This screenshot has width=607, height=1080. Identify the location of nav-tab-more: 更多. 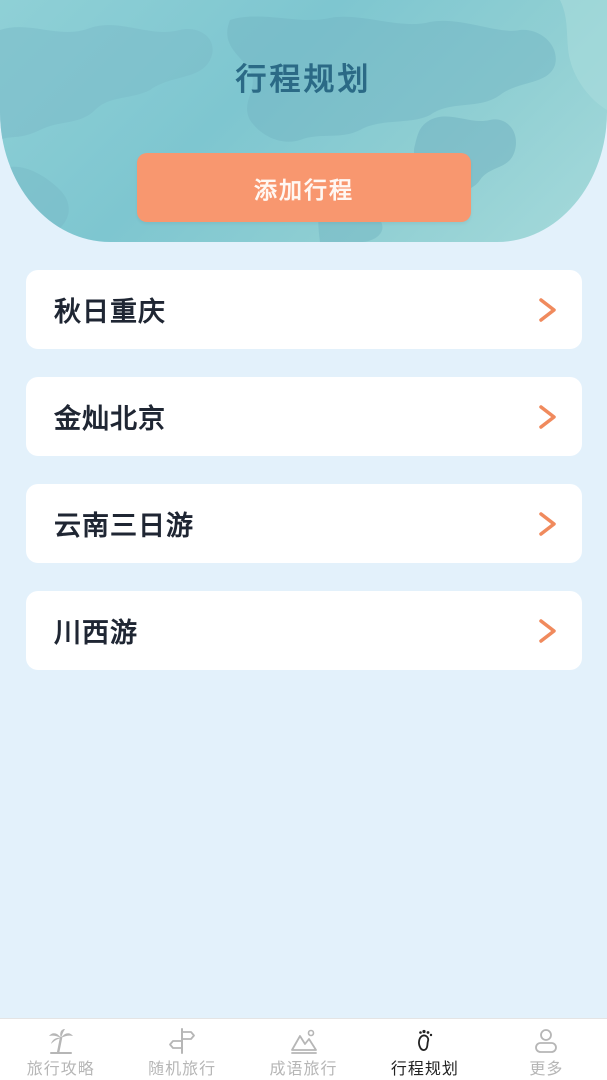
(546, 1049).